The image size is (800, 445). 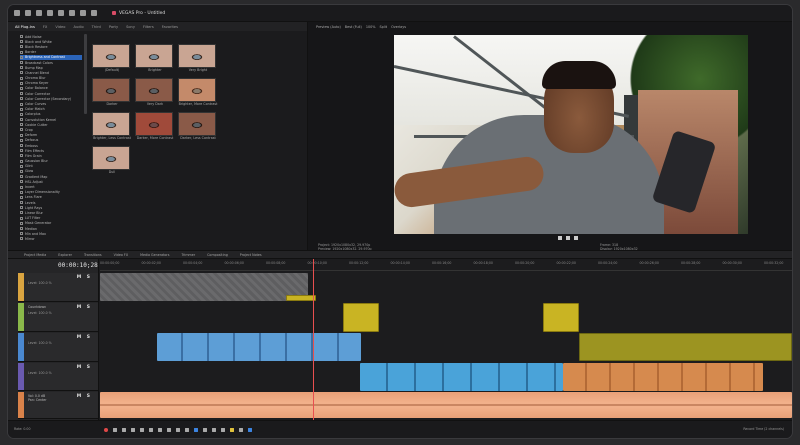 I want to click on prev-frame-icon, so click(x=178, y=429).